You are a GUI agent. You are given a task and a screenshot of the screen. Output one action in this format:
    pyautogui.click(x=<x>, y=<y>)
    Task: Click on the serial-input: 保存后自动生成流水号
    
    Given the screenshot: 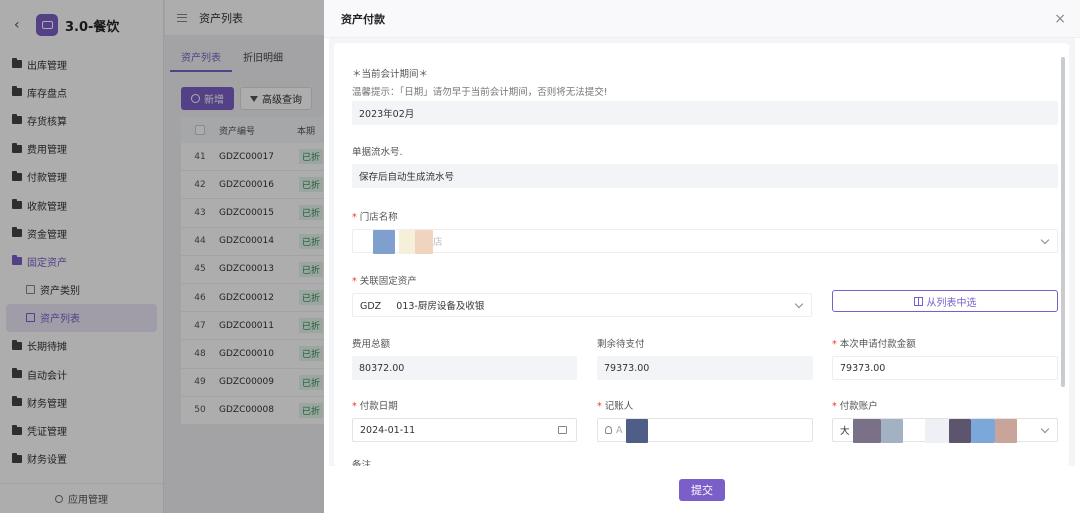 What is the action you would take?
    pyautogui.click(x=705, y=176)
    